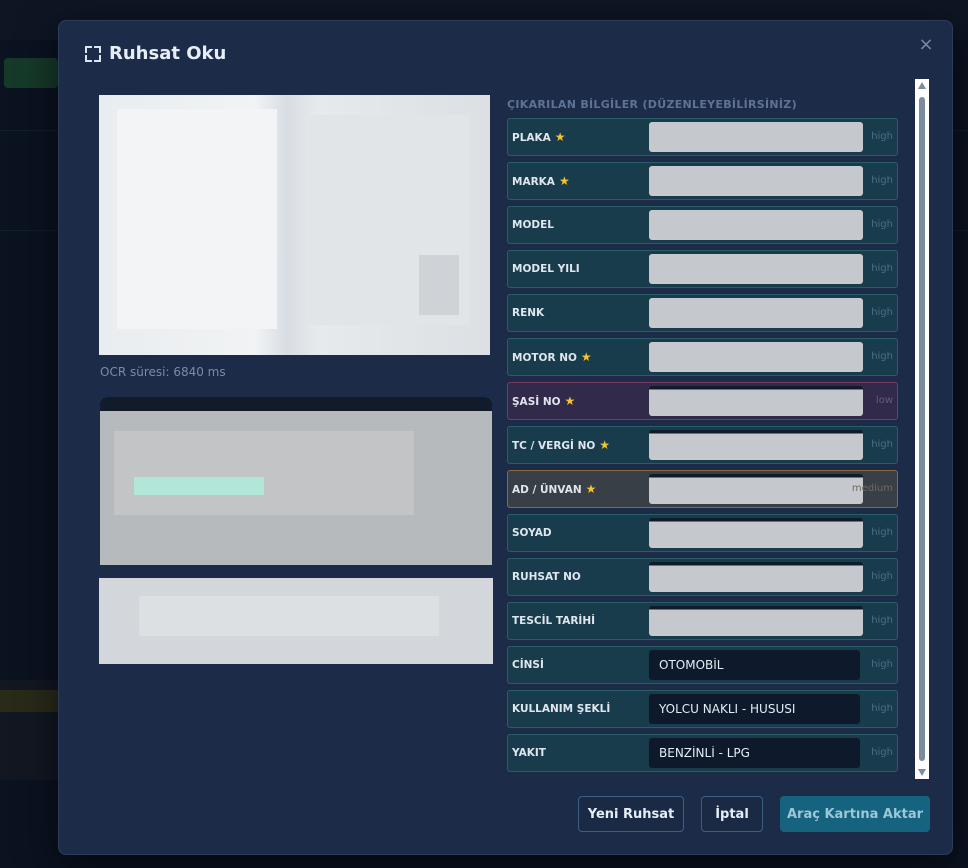 This screenshot has height=868, width=968. Describe the element at coordinates (29, 701) in the screenshot. I see `backdrop-banner` at that location.